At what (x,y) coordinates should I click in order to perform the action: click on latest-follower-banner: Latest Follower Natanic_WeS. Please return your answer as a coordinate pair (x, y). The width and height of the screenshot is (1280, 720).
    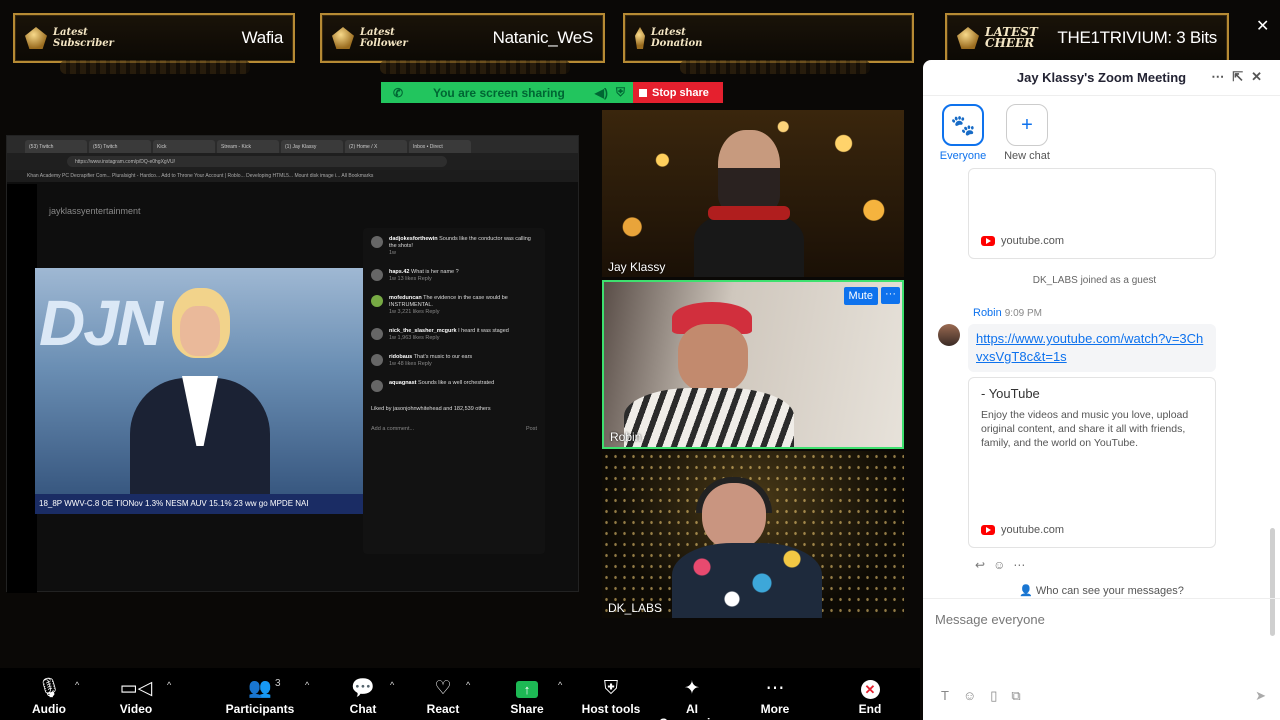
    Looking at the image, I should click on (462, 38).